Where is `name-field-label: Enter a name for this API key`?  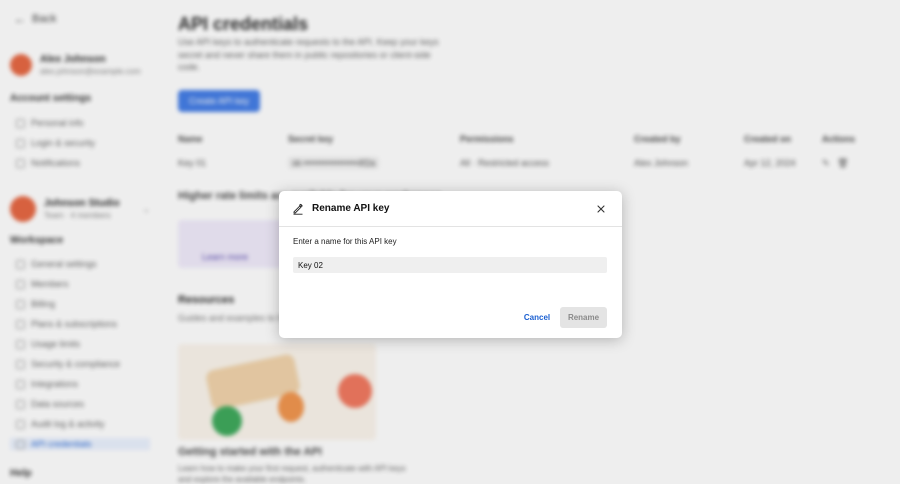 name-field-label: Enter a name for this API key is located at coordinates (345, 241).